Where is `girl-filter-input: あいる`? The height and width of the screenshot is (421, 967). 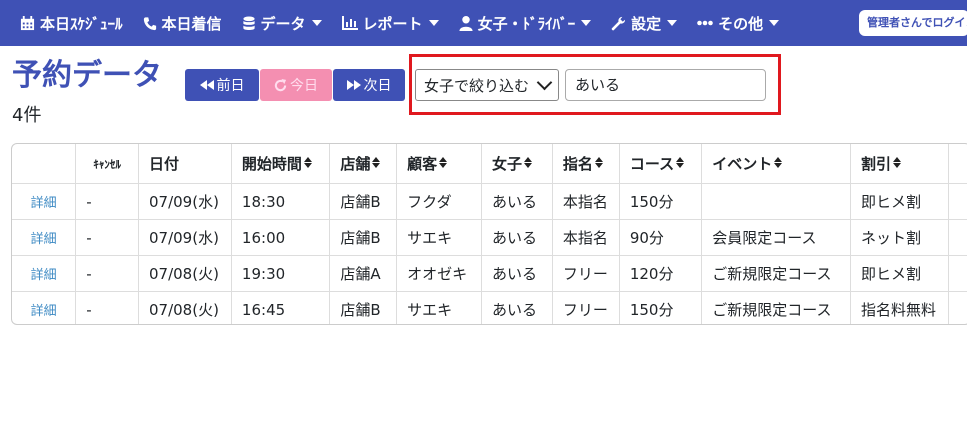 girl-filter-input: あいる is located at coordinates (665, 85).